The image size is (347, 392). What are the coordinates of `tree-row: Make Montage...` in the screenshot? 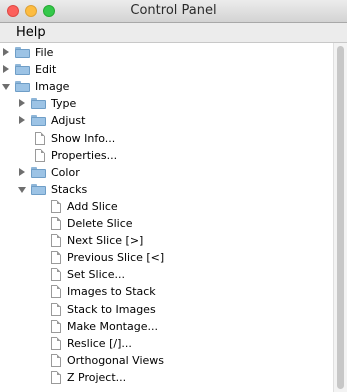 It's located at (166, 326).